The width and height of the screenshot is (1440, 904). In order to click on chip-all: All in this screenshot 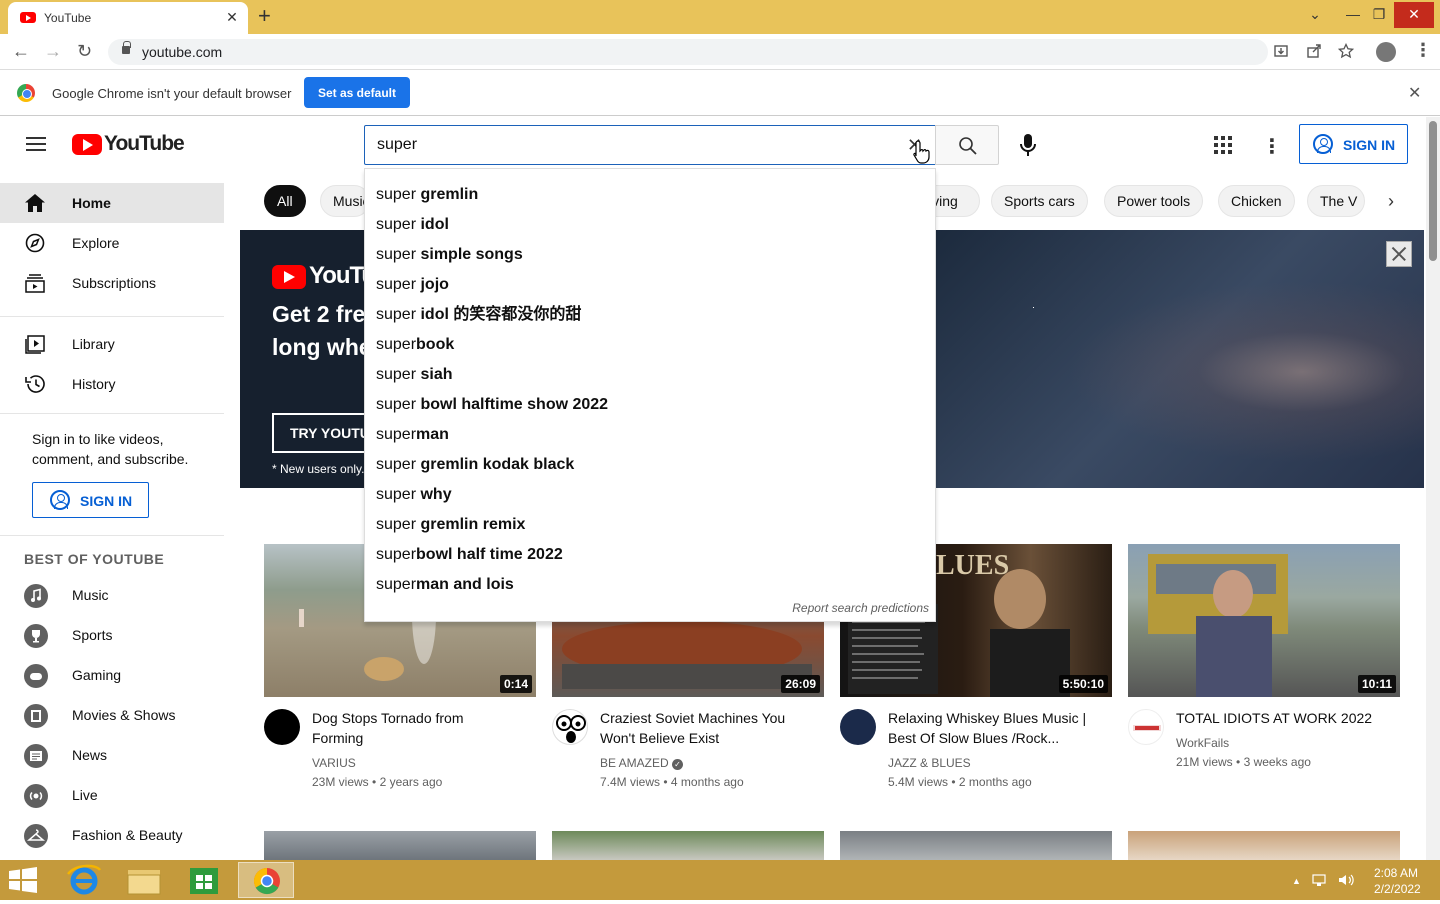, I will do `click(285, 201)`.